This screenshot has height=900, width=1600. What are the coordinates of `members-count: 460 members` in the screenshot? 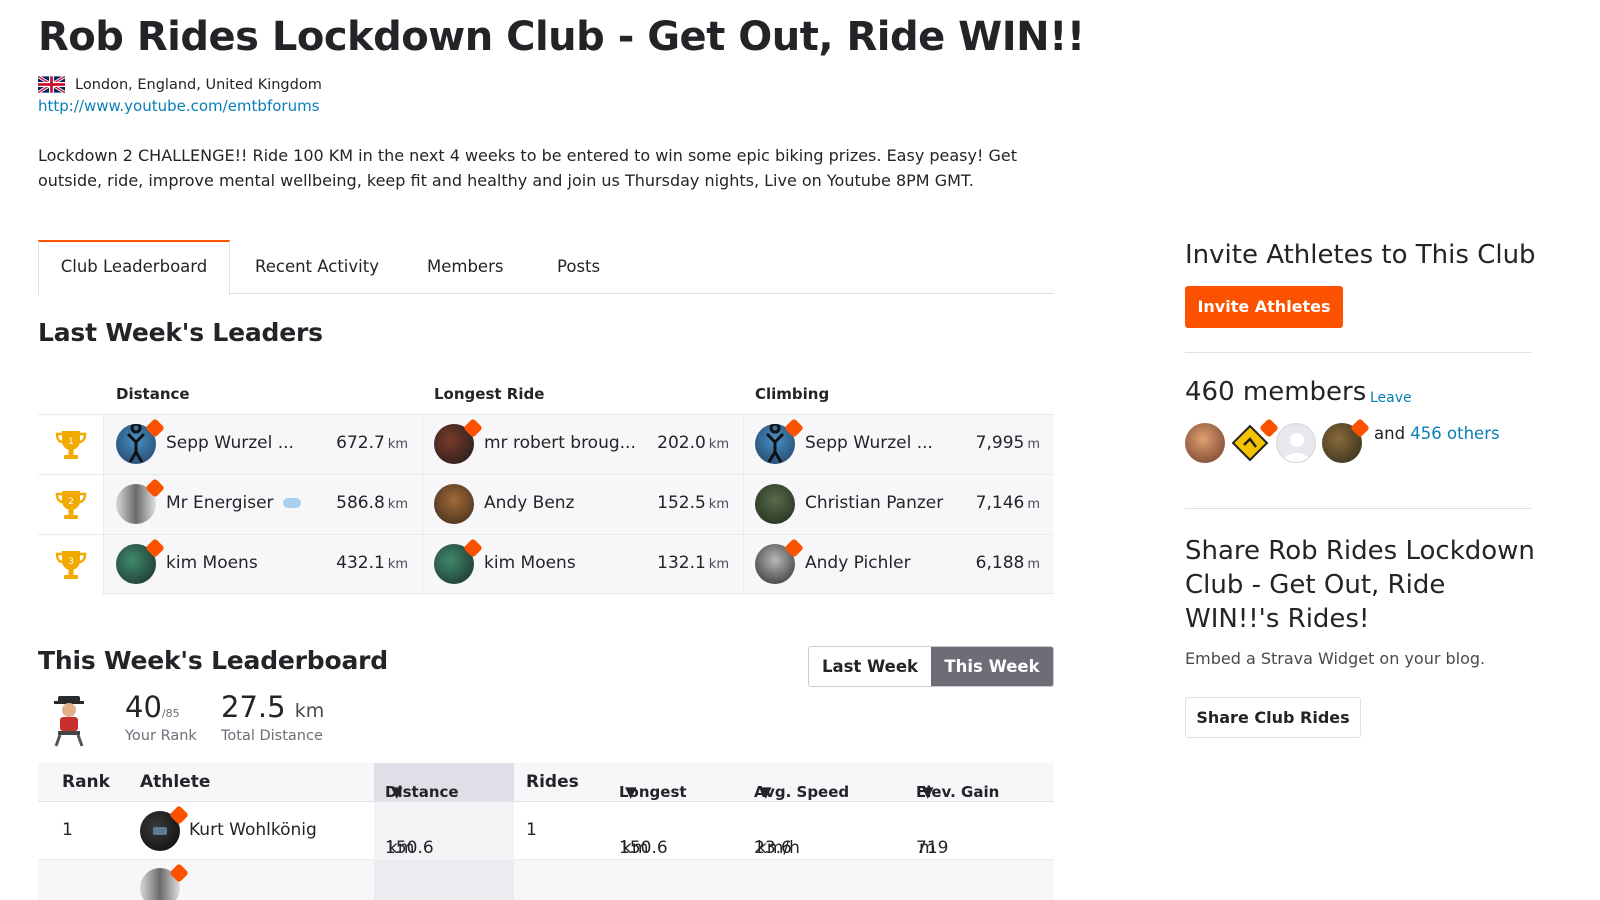 It's located at (1276, 392).